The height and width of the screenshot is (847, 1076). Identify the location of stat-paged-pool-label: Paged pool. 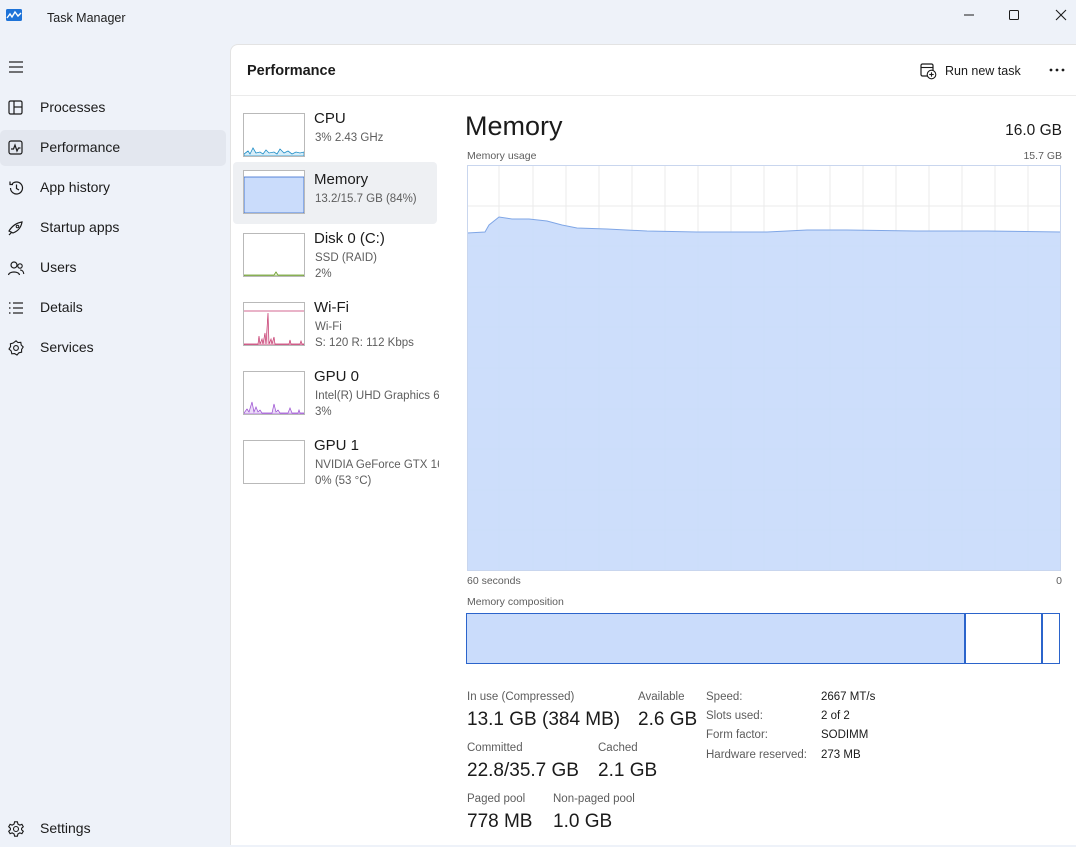
(496, 799).